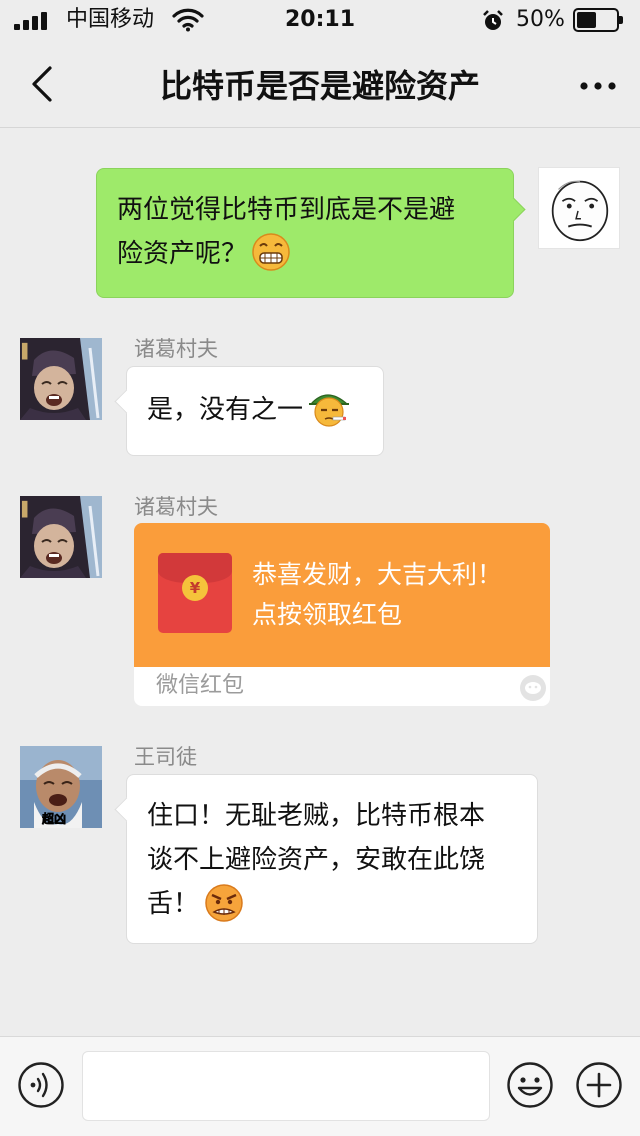 This screenshot has height=1136, width=640. I want to click on angry-face-emoji-icon, so click(224, 903).